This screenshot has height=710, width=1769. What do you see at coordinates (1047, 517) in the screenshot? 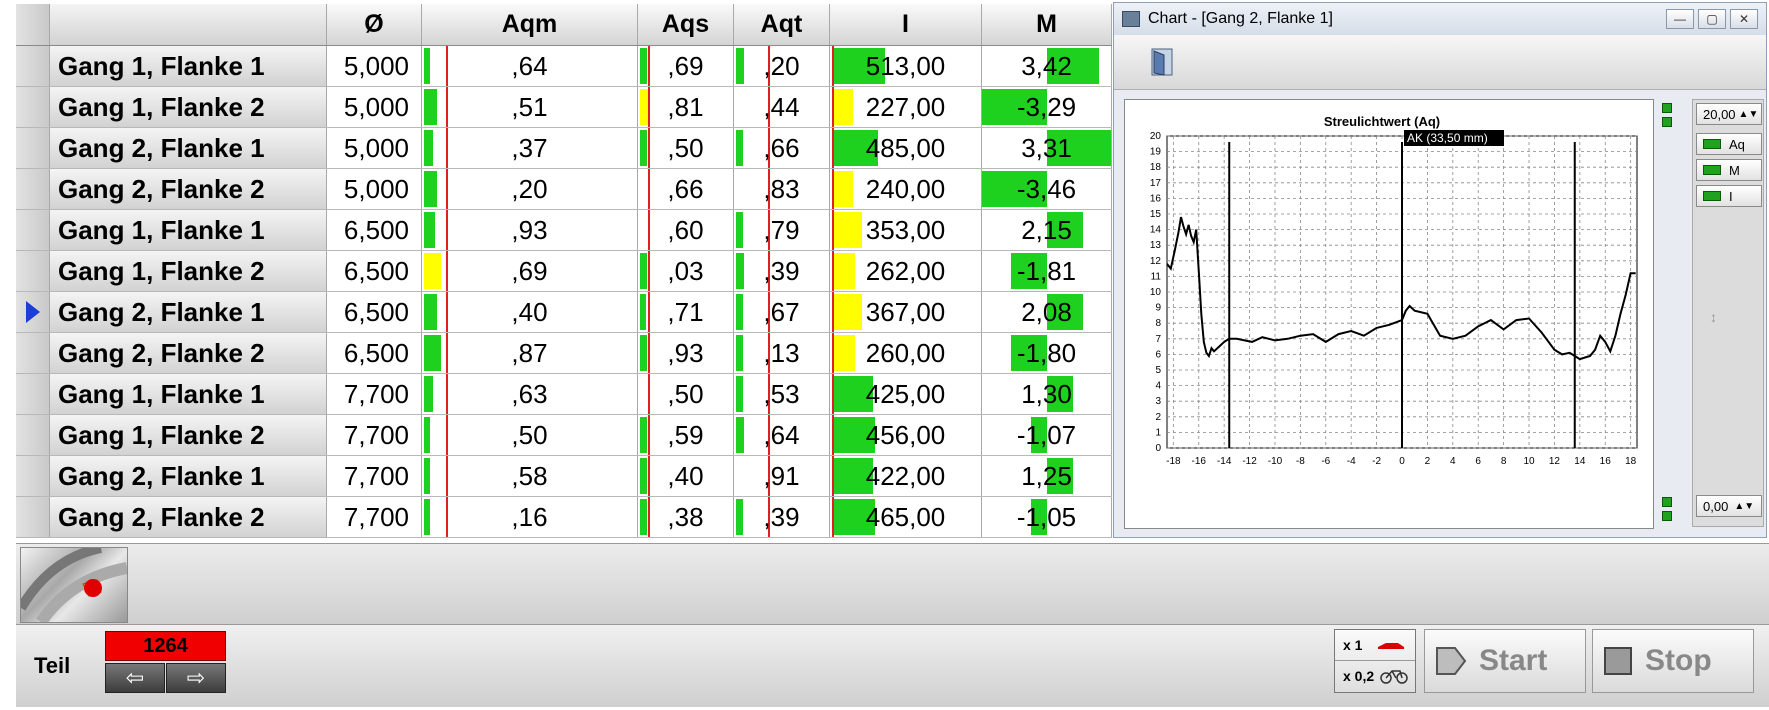
I see `row-m: -1,05` at bounding box center [1047, 517].